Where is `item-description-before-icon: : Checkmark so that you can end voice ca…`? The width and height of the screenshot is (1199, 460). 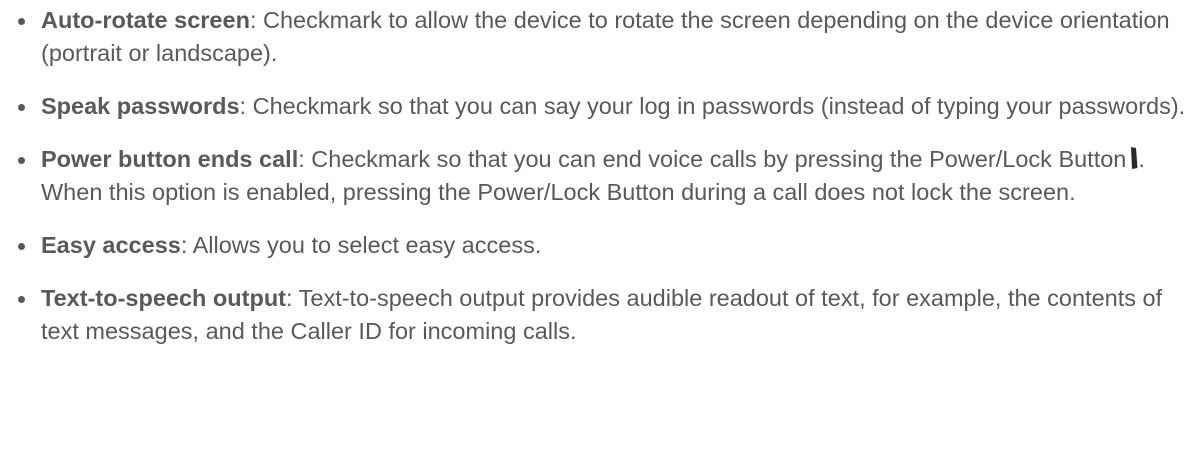 item-description-before-icon: : Checkmark so that you can end voice ca… is located at coordinates (712, 159).